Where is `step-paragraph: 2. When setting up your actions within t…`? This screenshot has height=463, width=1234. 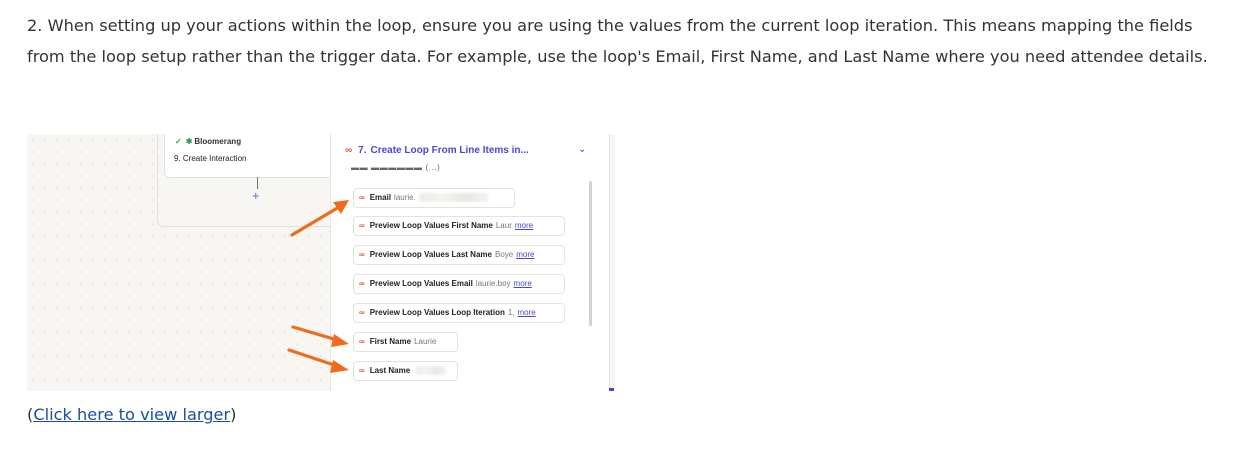
step-paragraph: 2. When setting up your actions within t… is located at coordinates (617, 41).